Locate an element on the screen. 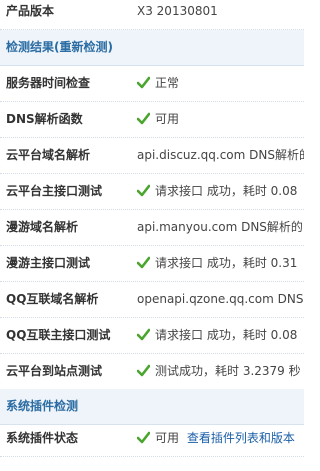  plugin-status-value: 可用 is located at coordinates (167, 438).